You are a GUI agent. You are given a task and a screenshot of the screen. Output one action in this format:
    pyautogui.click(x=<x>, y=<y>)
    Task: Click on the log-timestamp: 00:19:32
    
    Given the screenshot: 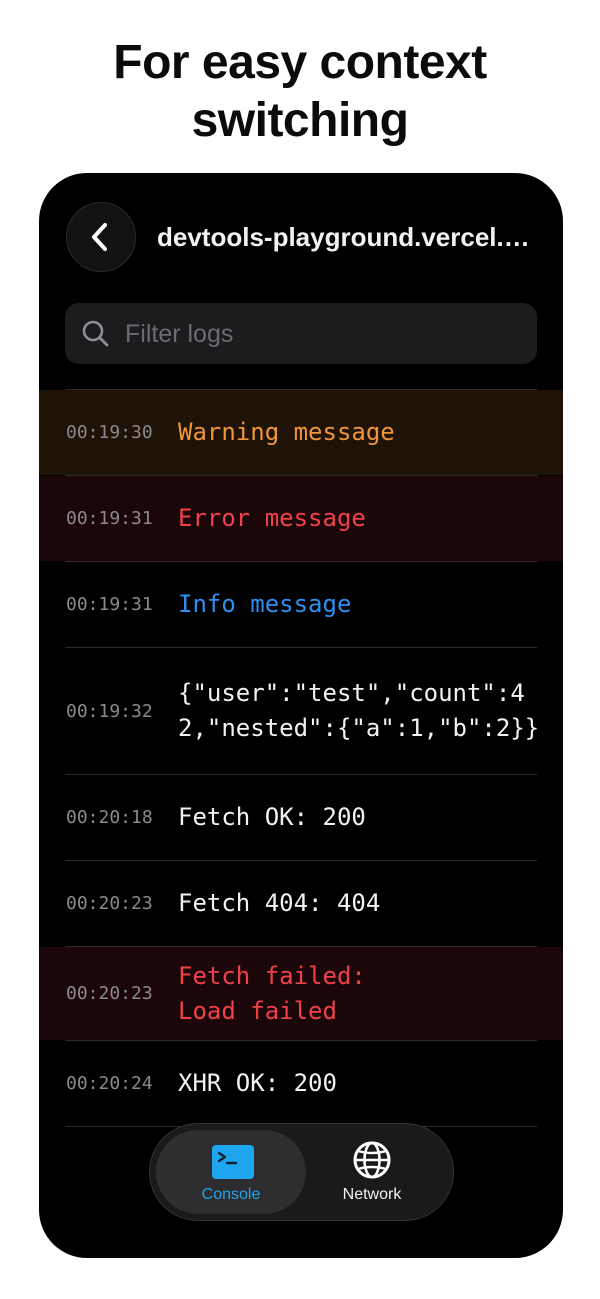 What is the action you would take?
    pyautogui.click(x=109, y=711)
    